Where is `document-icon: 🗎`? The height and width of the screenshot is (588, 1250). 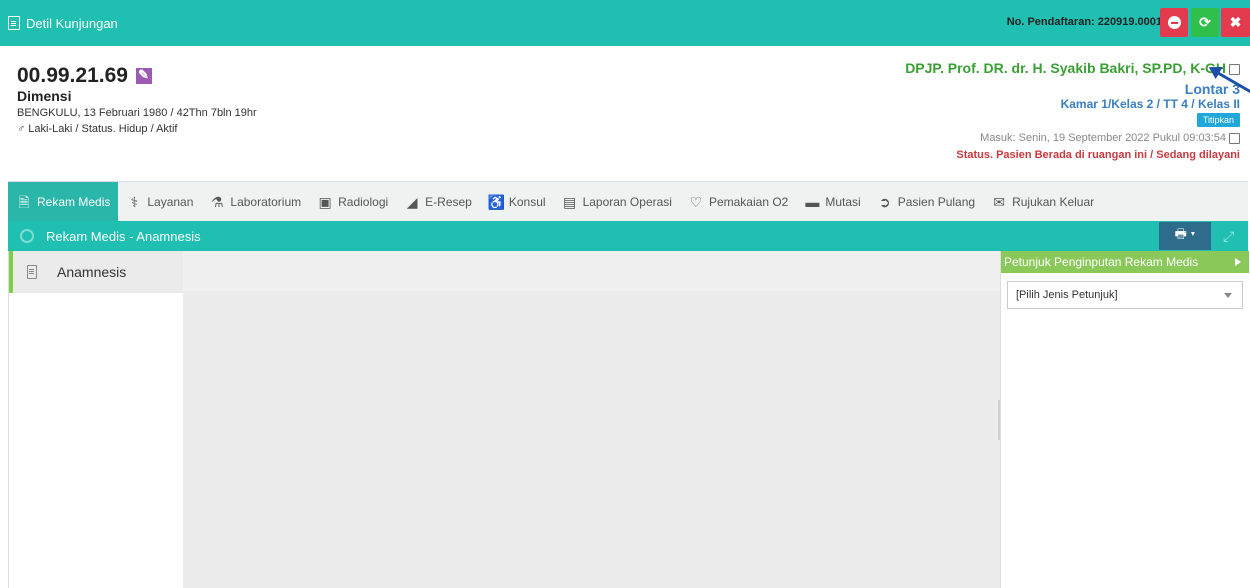
document-icon: 🗎 is located at coordinates (24, 201).